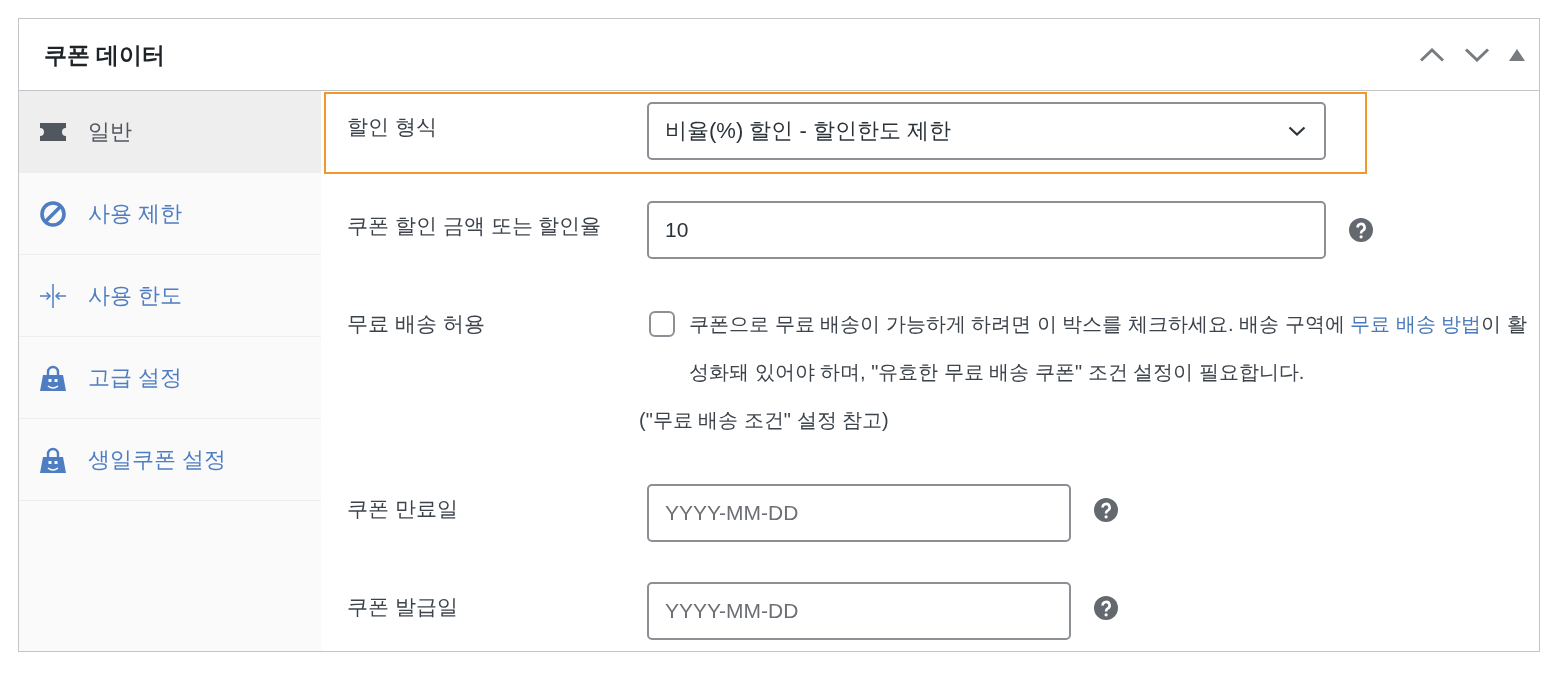 This screenshot has width=1560, height=676. What do you see at coordinates (1432, 54) in the screenshot?
I see `chevron-up-icon` at bounding box center [1432, 54].